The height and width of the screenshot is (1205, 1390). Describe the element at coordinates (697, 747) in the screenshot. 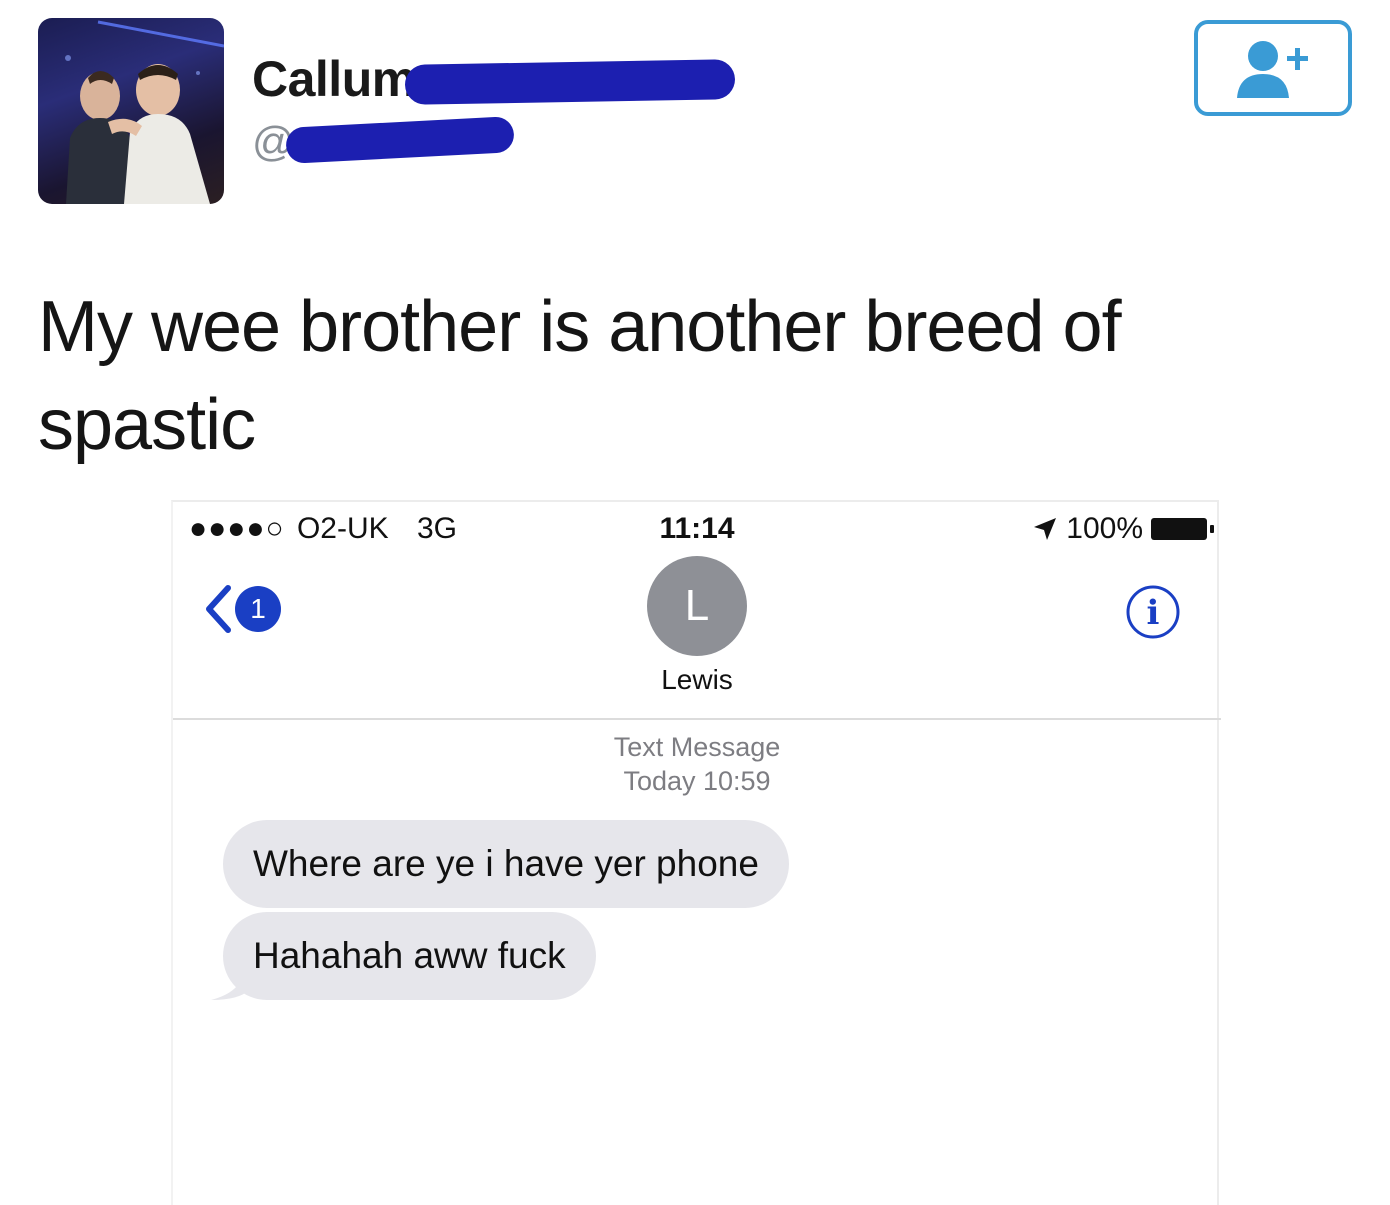

I see `thread-type-label: Text Message` at that location.